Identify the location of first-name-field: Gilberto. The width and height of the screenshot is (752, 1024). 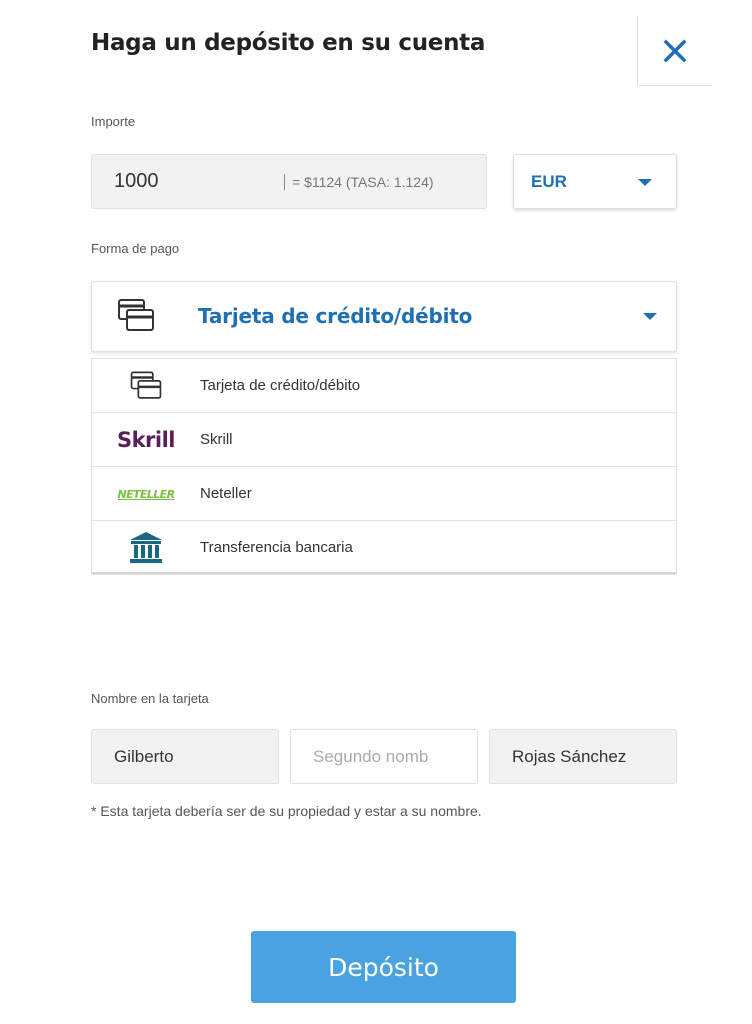
(185, 756).